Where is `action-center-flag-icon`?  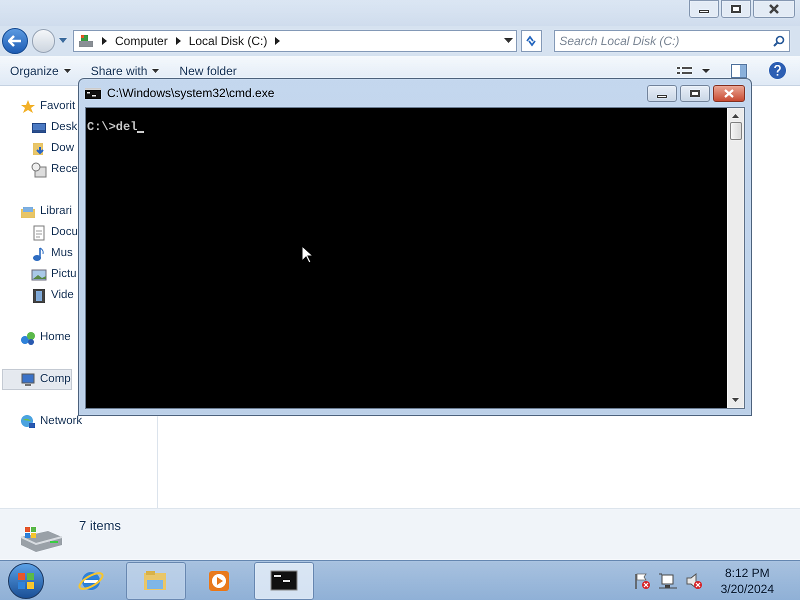
action-center-flag-icon is located at coordinates (641, 581).